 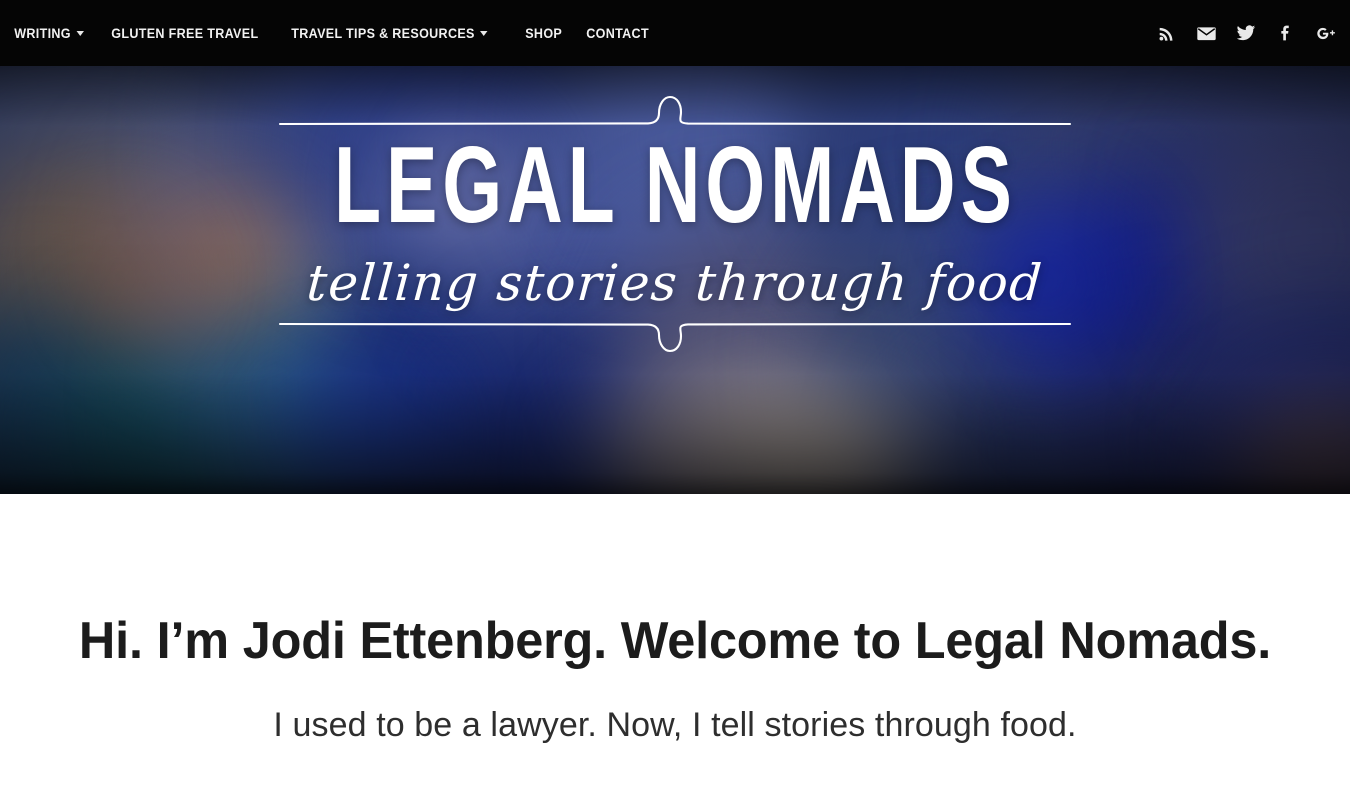 I want to click on nav-item-travel-tips-resources: TRAVEL TIPS & RESOURCES, so click(x=389, y=33).